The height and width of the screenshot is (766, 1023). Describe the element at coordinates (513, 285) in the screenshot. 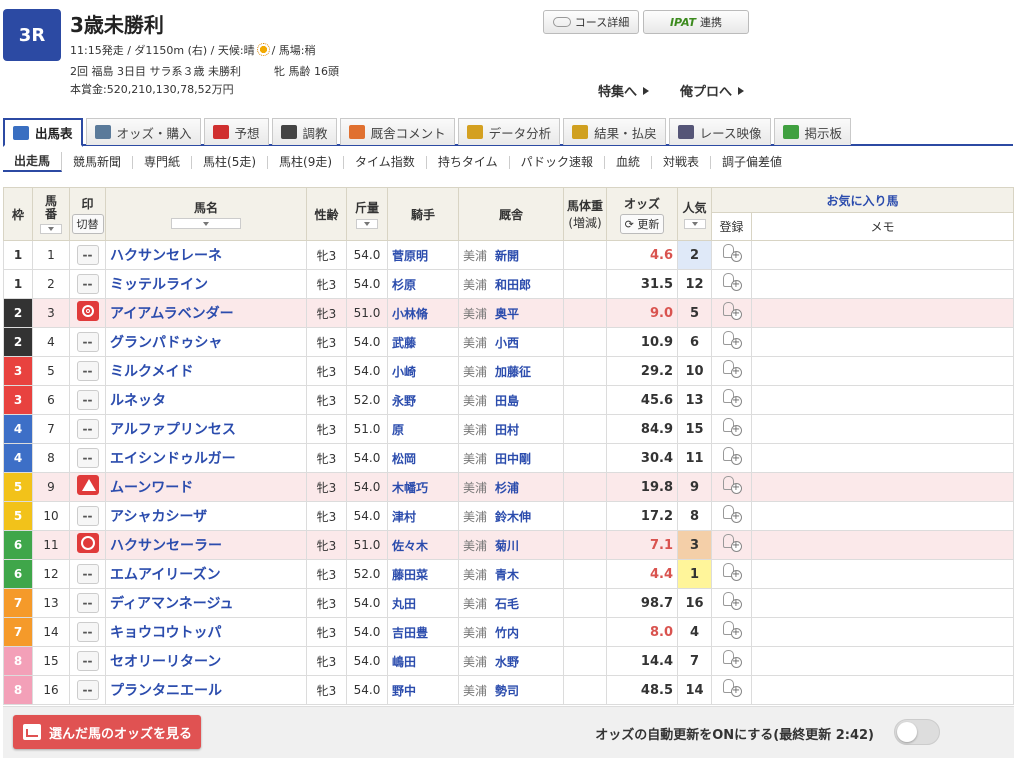

I see `trainer-link: 和田郎` at that location.